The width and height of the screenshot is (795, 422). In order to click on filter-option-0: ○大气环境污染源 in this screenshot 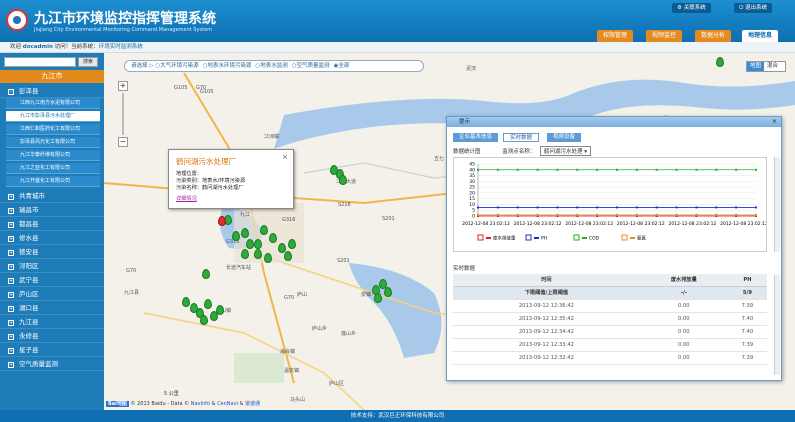, I will do `click(176, 66)`.